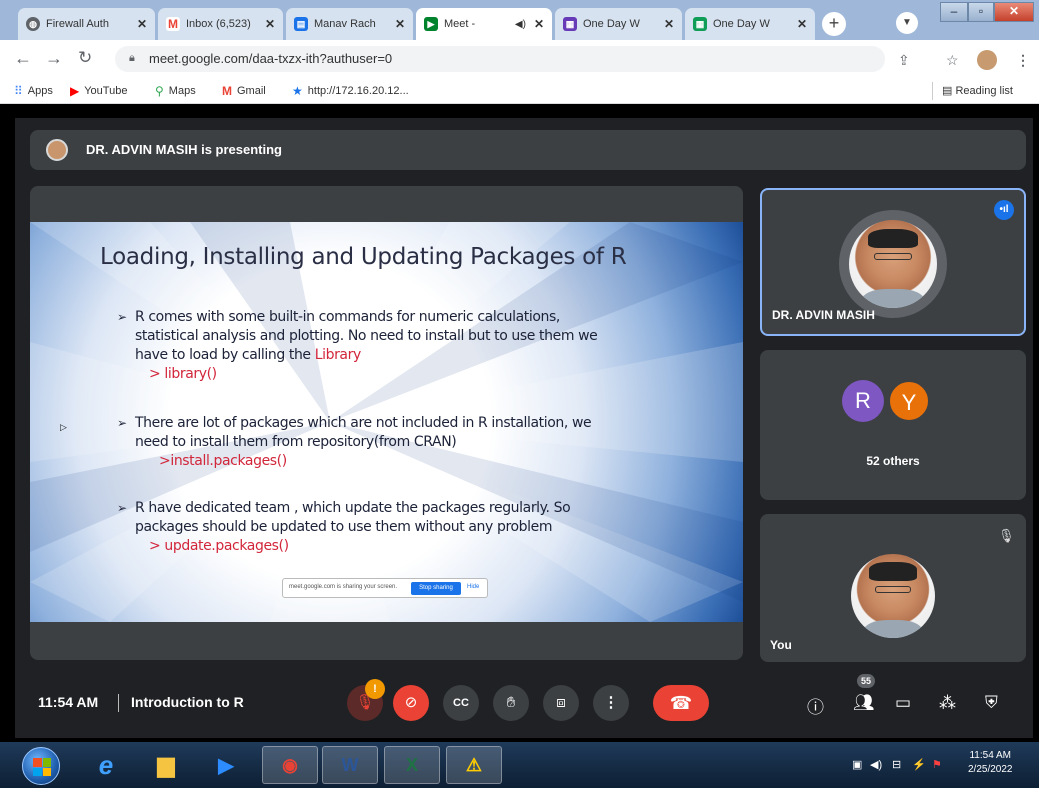  I want to click on tab-firewall-auth: ◍ Firewall Auth ✕, so click(86, 24).